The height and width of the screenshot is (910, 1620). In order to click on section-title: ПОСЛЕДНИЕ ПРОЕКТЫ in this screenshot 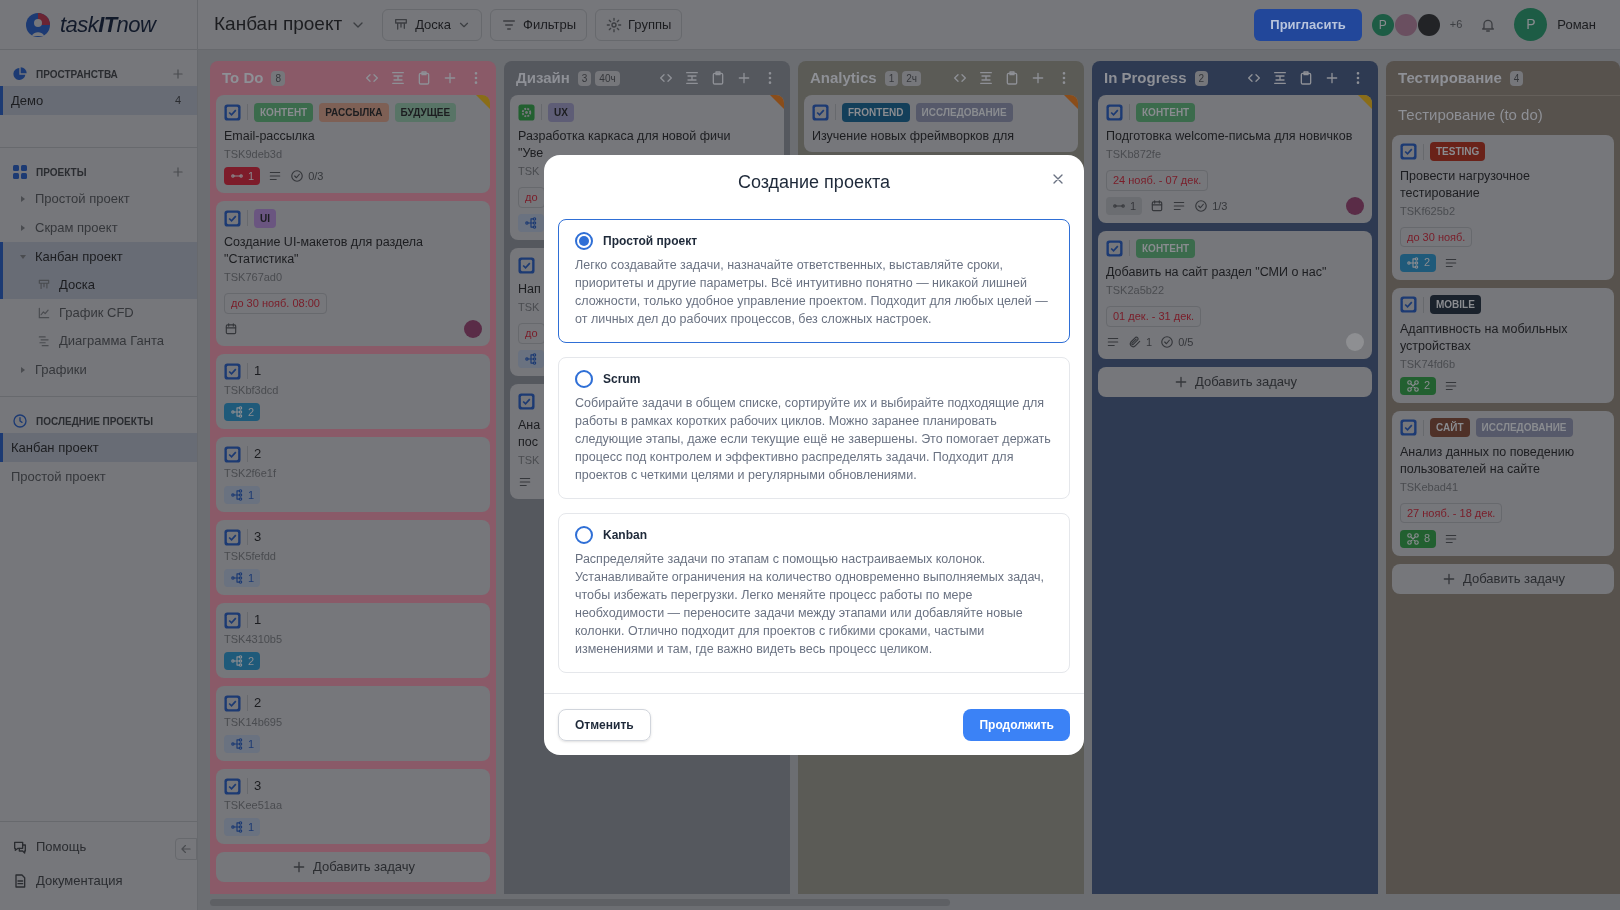, I will do `click(95, 421)`.